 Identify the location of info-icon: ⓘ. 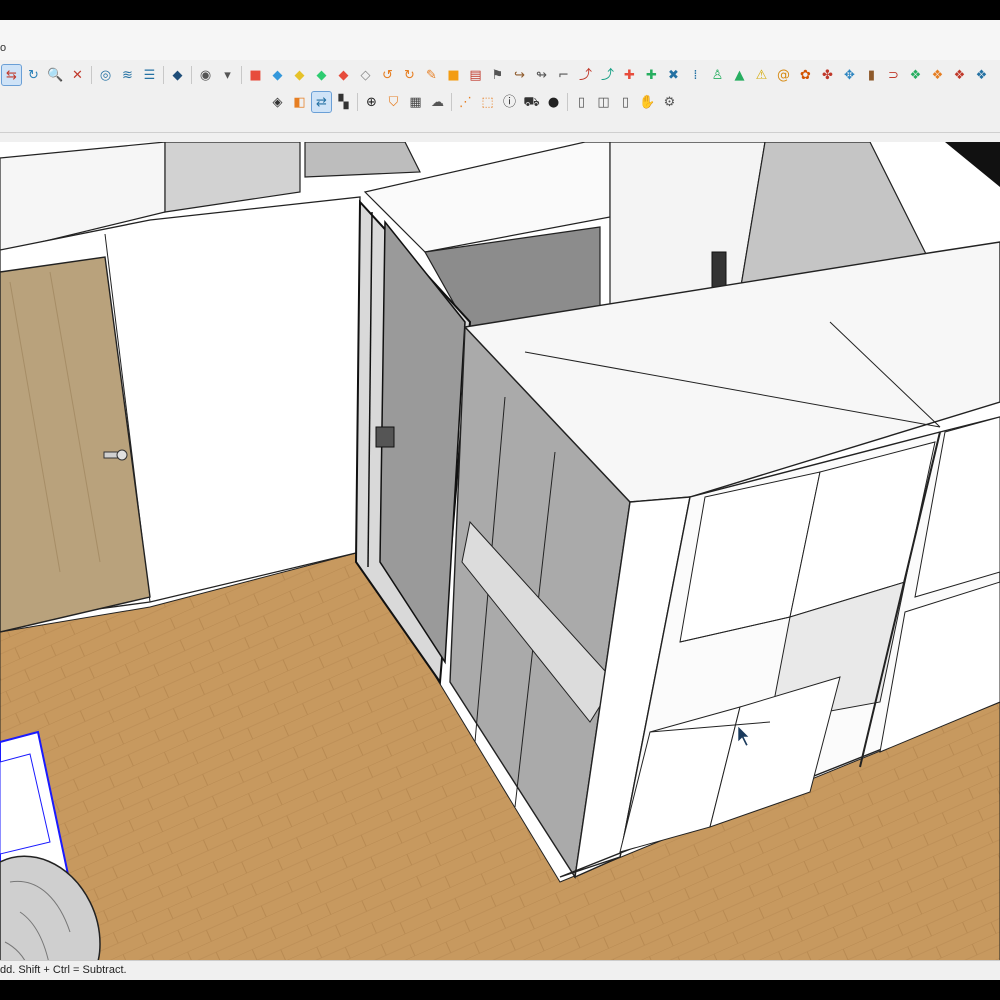
(509, 102).